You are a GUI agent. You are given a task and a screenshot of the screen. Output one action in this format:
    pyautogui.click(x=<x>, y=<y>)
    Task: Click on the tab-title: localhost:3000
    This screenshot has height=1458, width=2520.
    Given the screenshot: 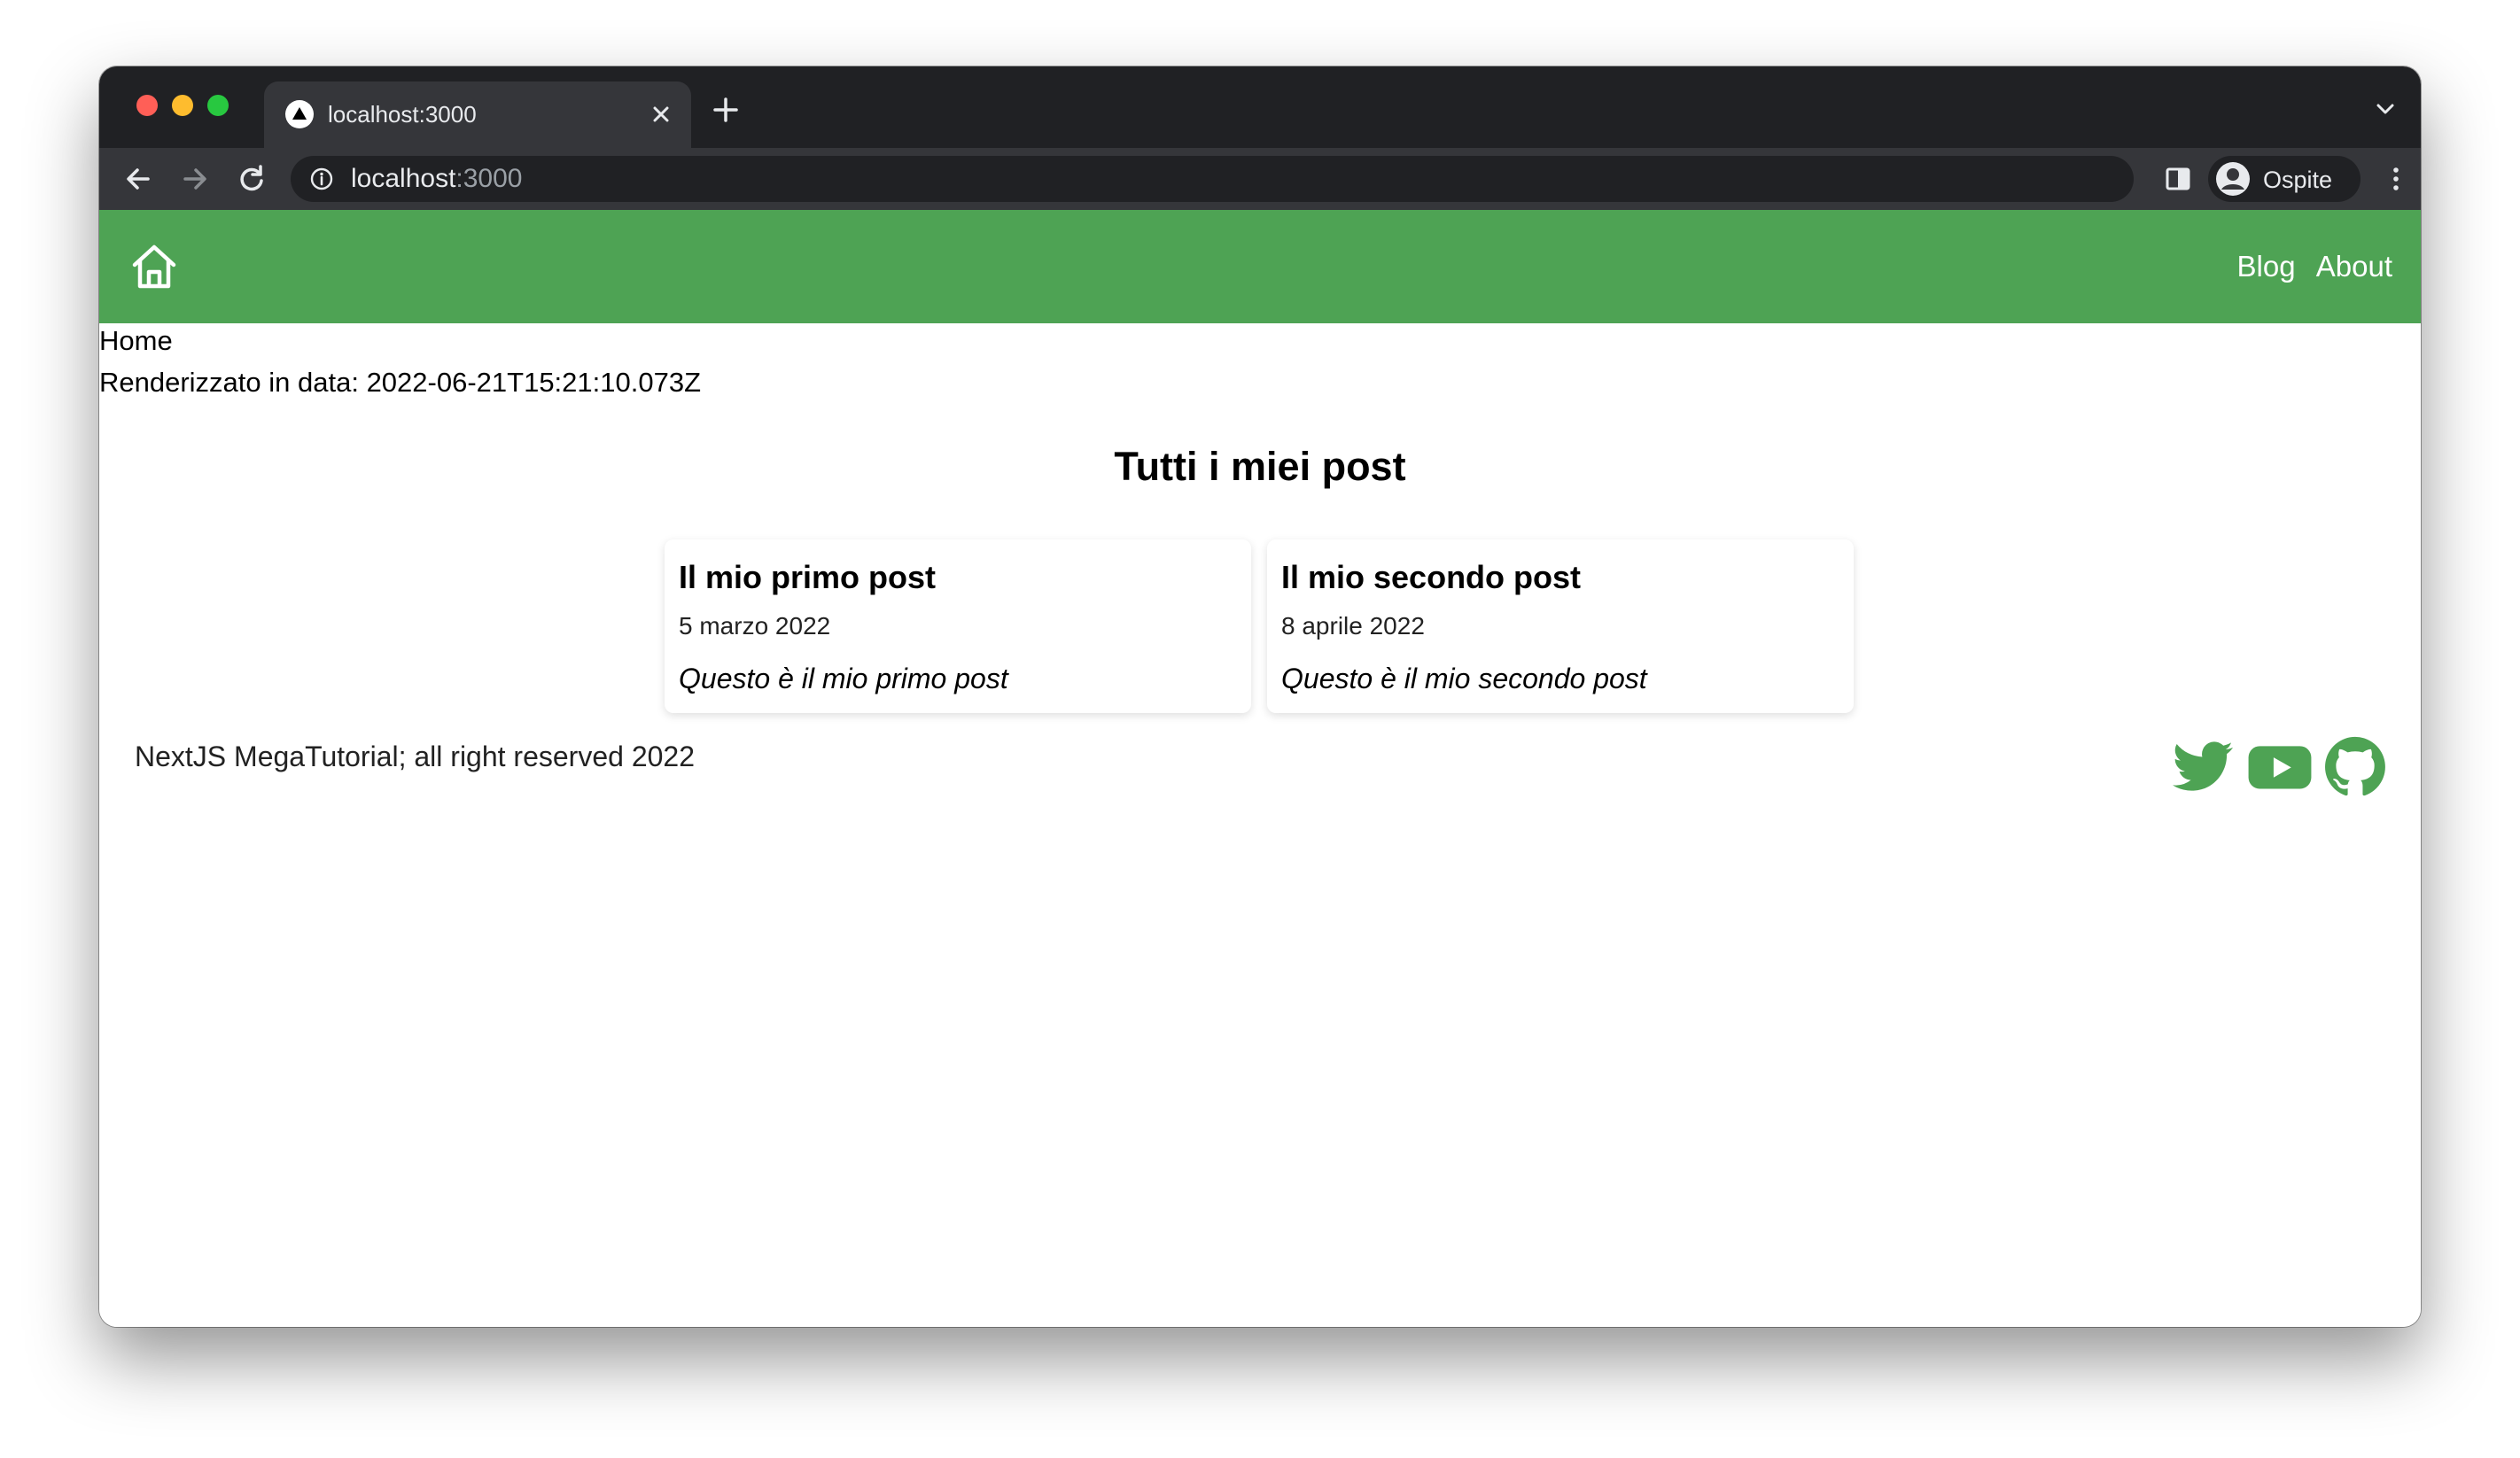 What is the action you would take?
    pyautogui.click(x=402, y=114)
    